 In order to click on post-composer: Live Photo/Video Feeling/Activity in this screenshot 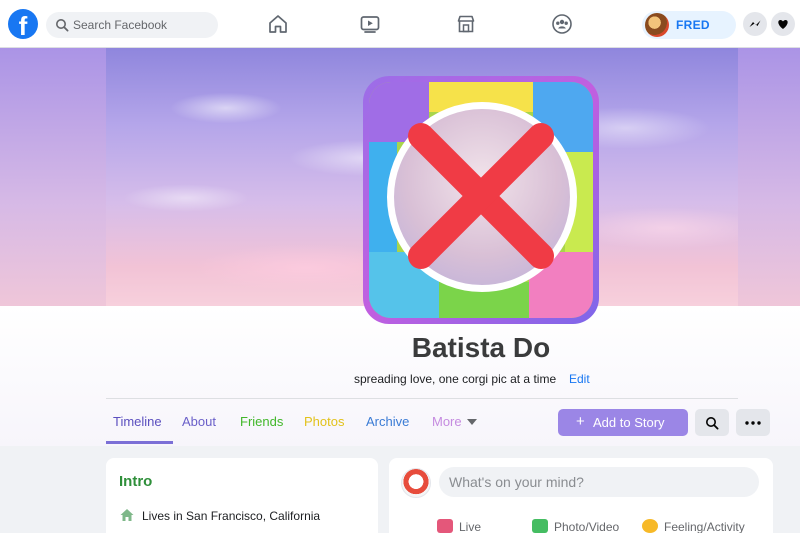, I will do `click(581, 495)`.